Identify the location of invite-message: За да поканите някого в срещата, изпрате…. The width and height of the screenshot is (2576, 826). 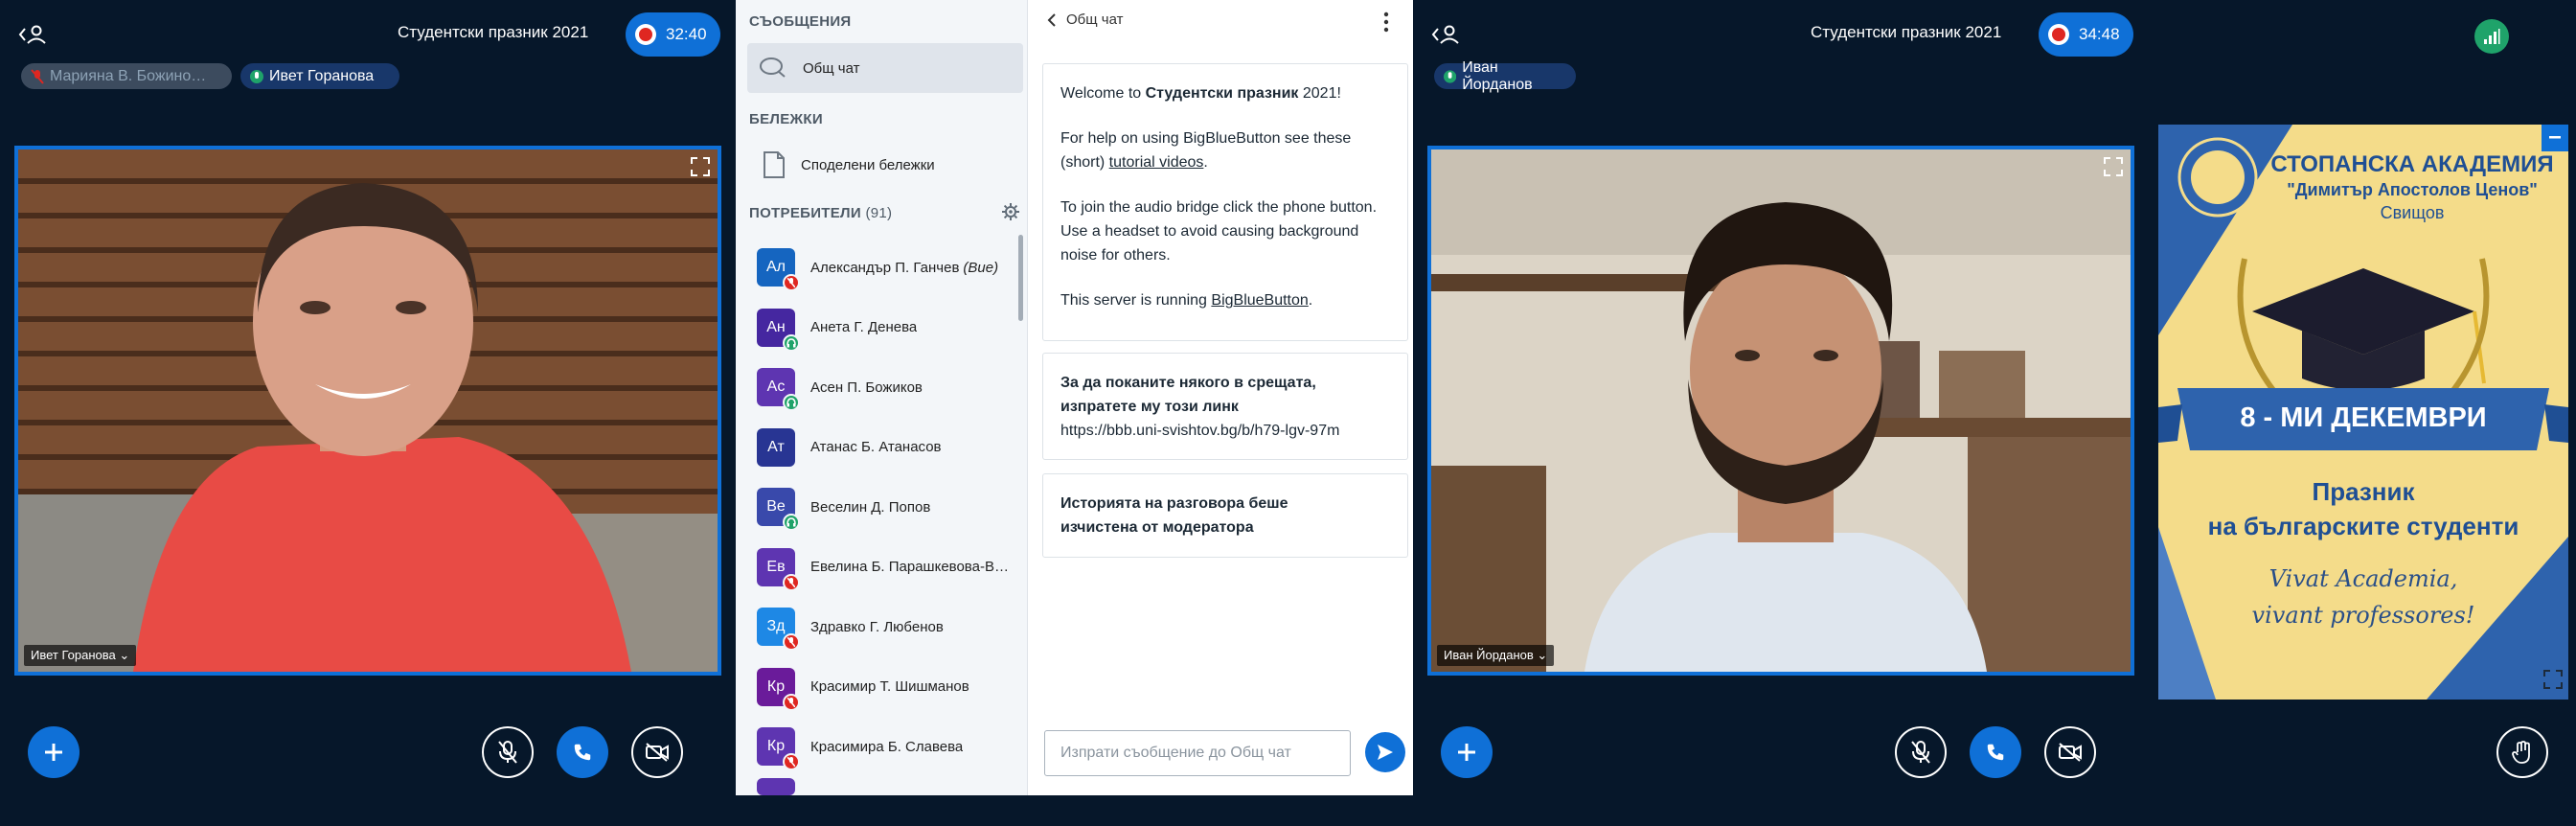
(1225, 406).